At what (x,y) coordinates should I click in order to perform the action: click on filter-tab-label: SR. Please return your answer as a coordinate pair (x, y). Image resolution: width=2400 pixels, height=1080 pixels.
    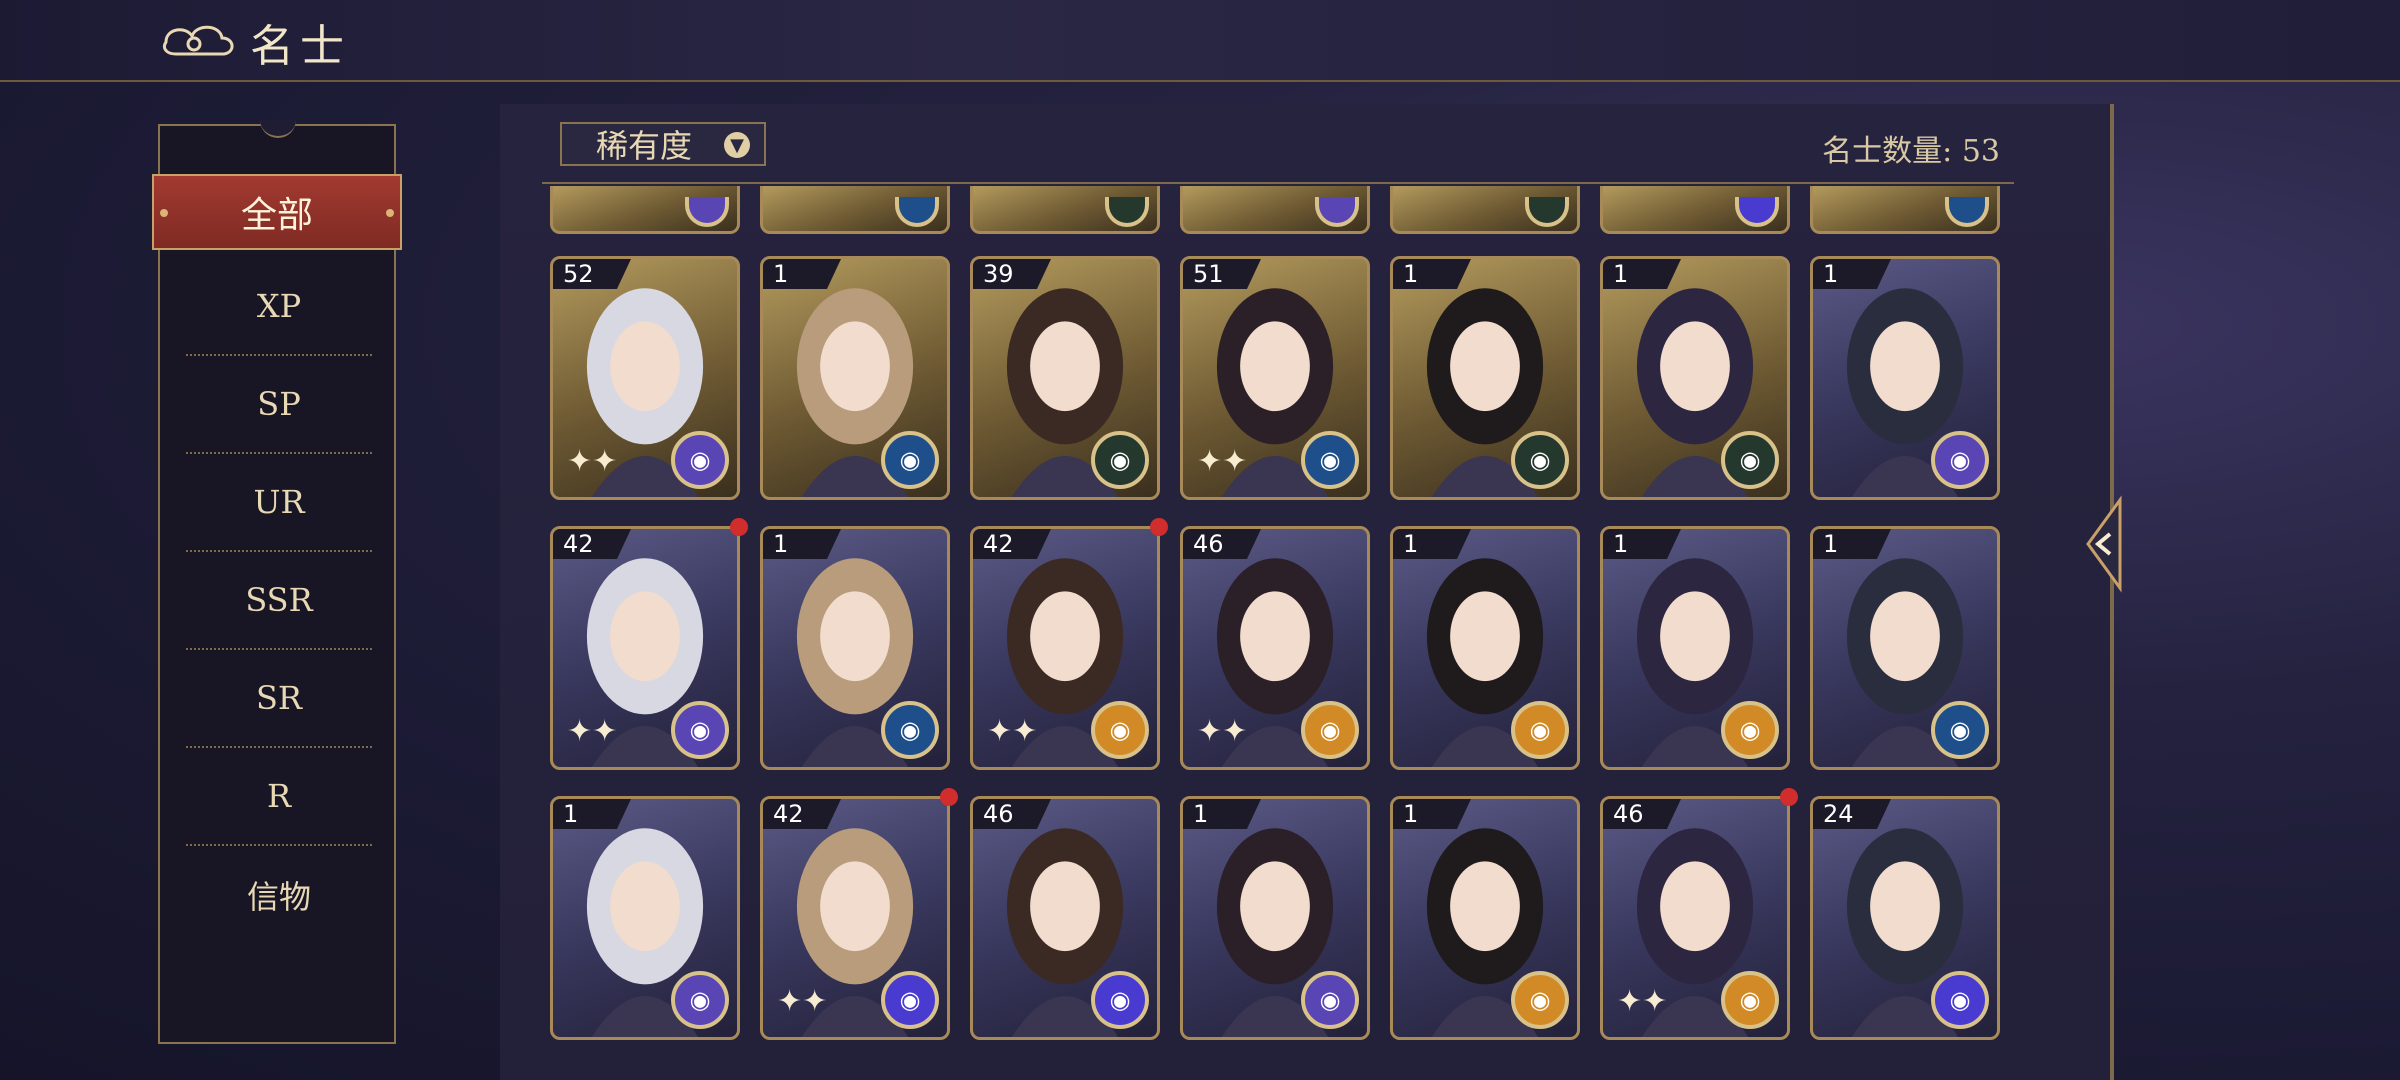
    Looking at the image, I should click on (278, 698).